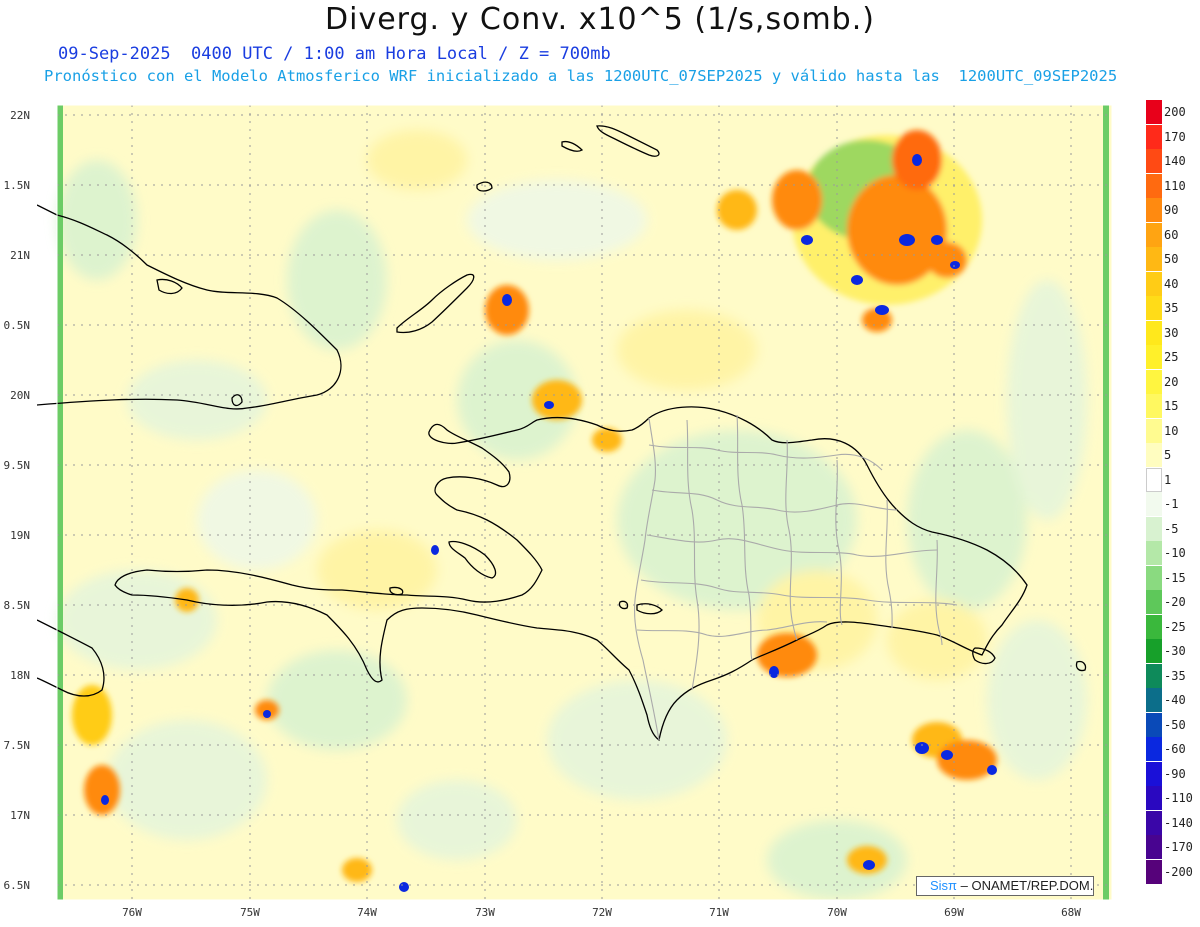 The height and width of the screenshot is (927, 1200). Describe the element at coordinates (1175, 185) in the screenshot. I see `colorbar-label: 110` at that location.